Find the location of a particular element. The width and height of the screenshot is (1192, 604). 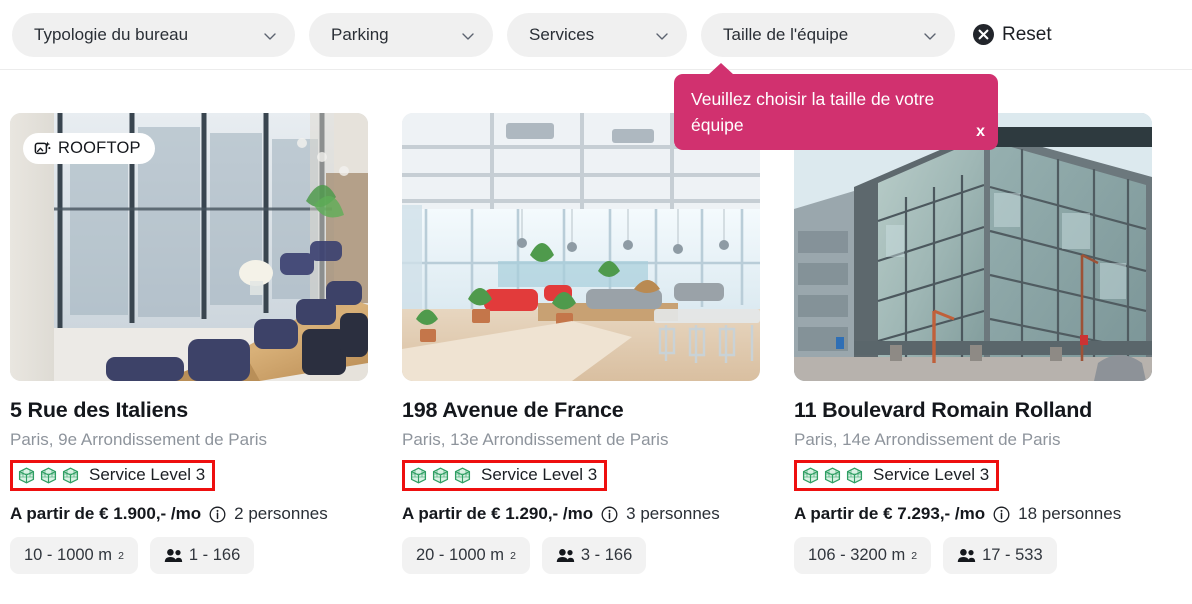

listing-price-row: A partir de € 1.290,- /mo 3 personnes is located at coordinates (581, 514).